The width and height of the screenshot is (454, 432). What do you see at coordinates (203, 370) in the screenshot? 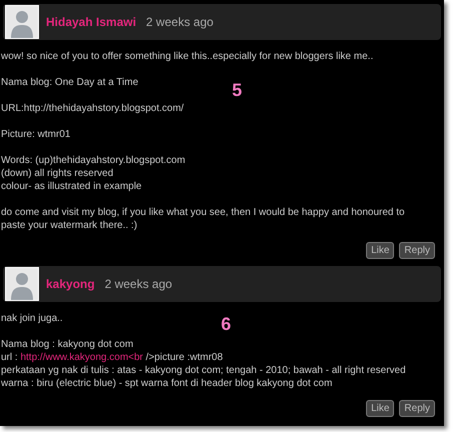
I see `comment-text: perkataan yg nak di tulis : atas - kakyong dot com; tengah - 2010; bawah - all right reserved` at bounding box center [203, 370].